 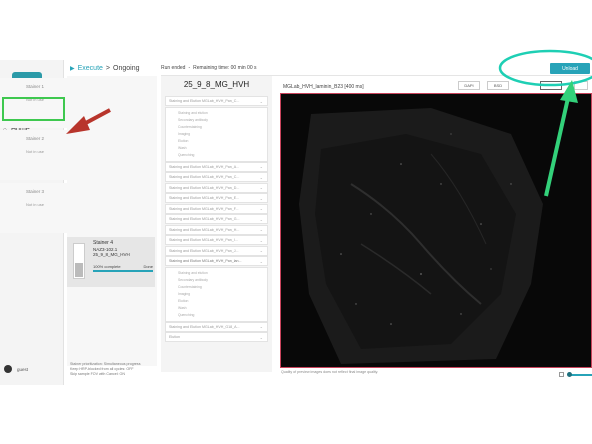 What do you see at coordinates (45, 208) in the screenshot?
I see `stainer-3: Stainer 3 Not in use` at bounding box center [45, 208].